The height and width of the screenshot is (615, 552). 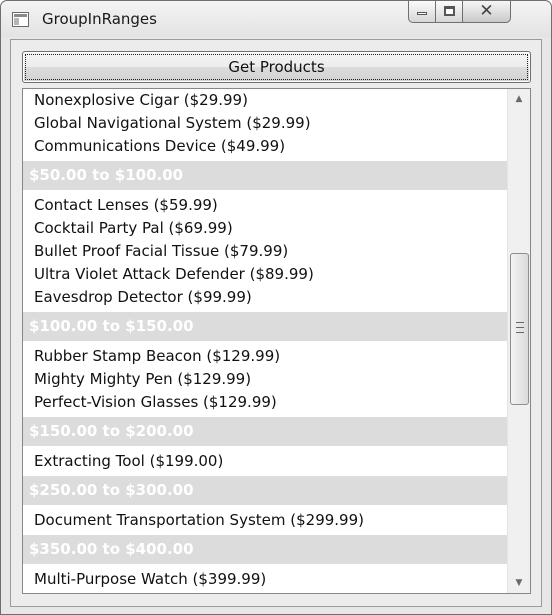 I want to click on app-icon-bar, so click(x=20, y=15).